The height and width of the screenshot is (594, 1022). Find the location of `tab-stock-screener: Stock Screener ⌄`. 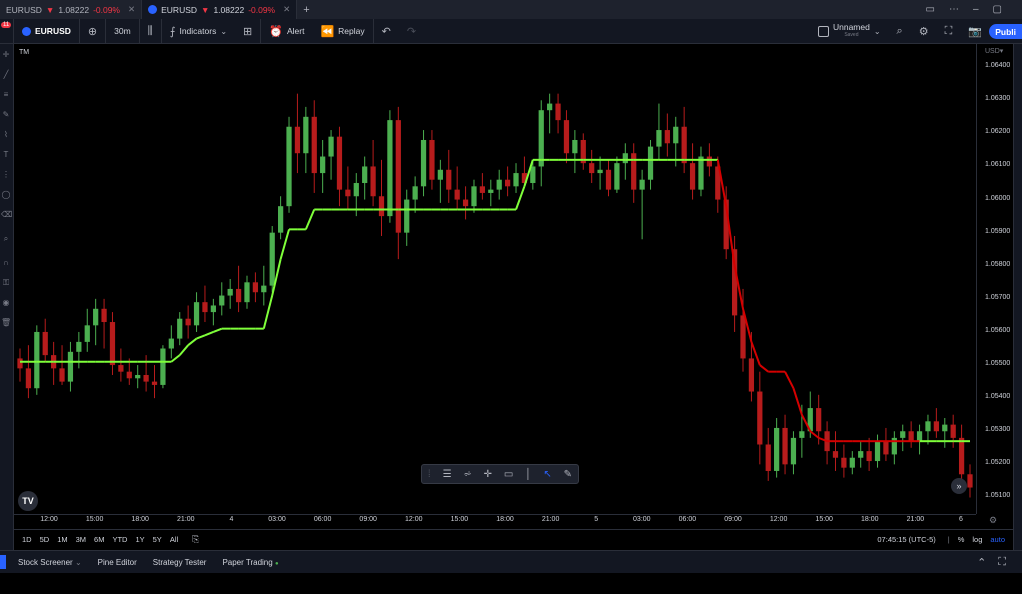

tab-stock-screener: Stock Screener ⌄ is located at coordinates (50, 562).